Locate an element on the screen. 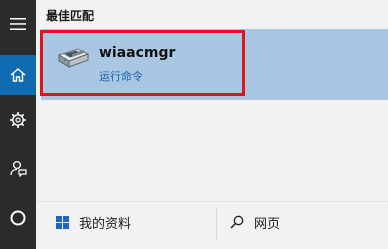 The image size is (388, 249). windows-logo-icon is located at coordinates (62, 222).